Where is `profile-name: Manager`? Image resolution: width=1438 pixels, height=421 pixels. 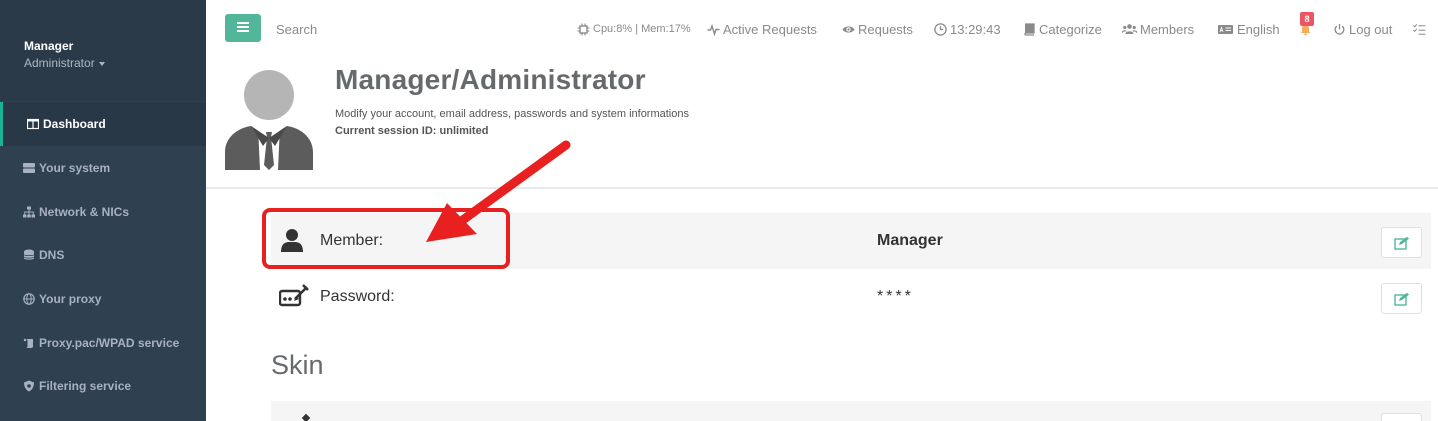
profile-name: Manager is located at coordinates (49, 46).